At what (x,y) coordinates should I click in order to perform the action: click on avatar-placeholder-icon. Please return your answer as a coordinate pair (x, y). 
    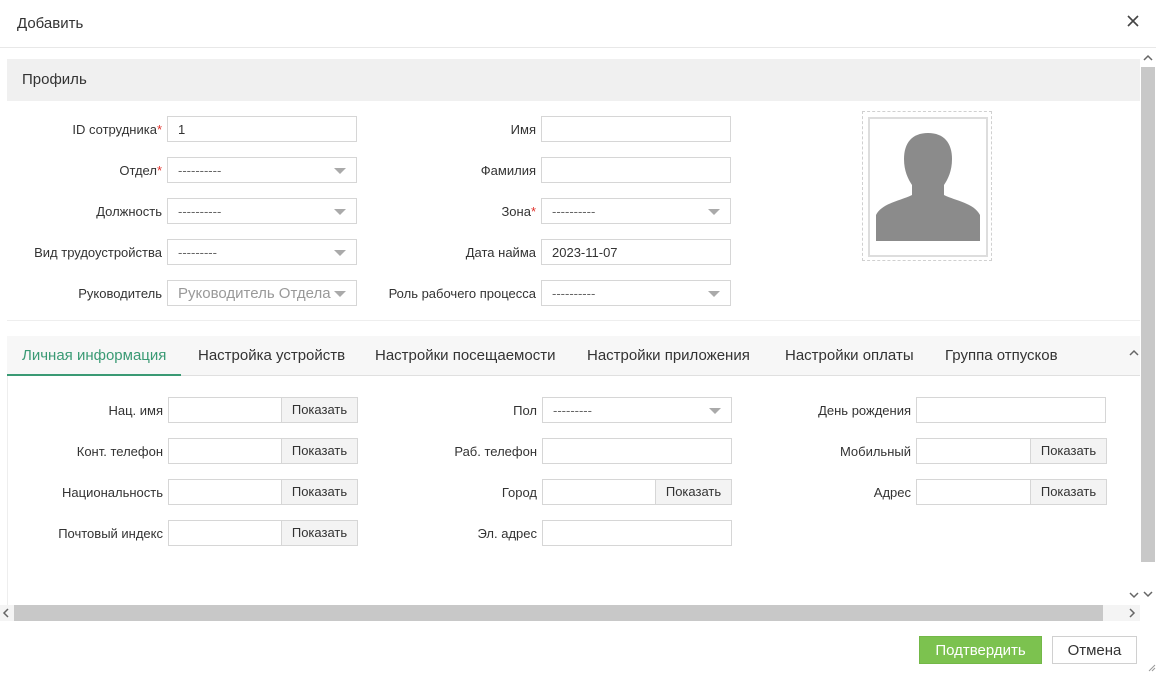
    Looking at the image, I should click on (928, 187).